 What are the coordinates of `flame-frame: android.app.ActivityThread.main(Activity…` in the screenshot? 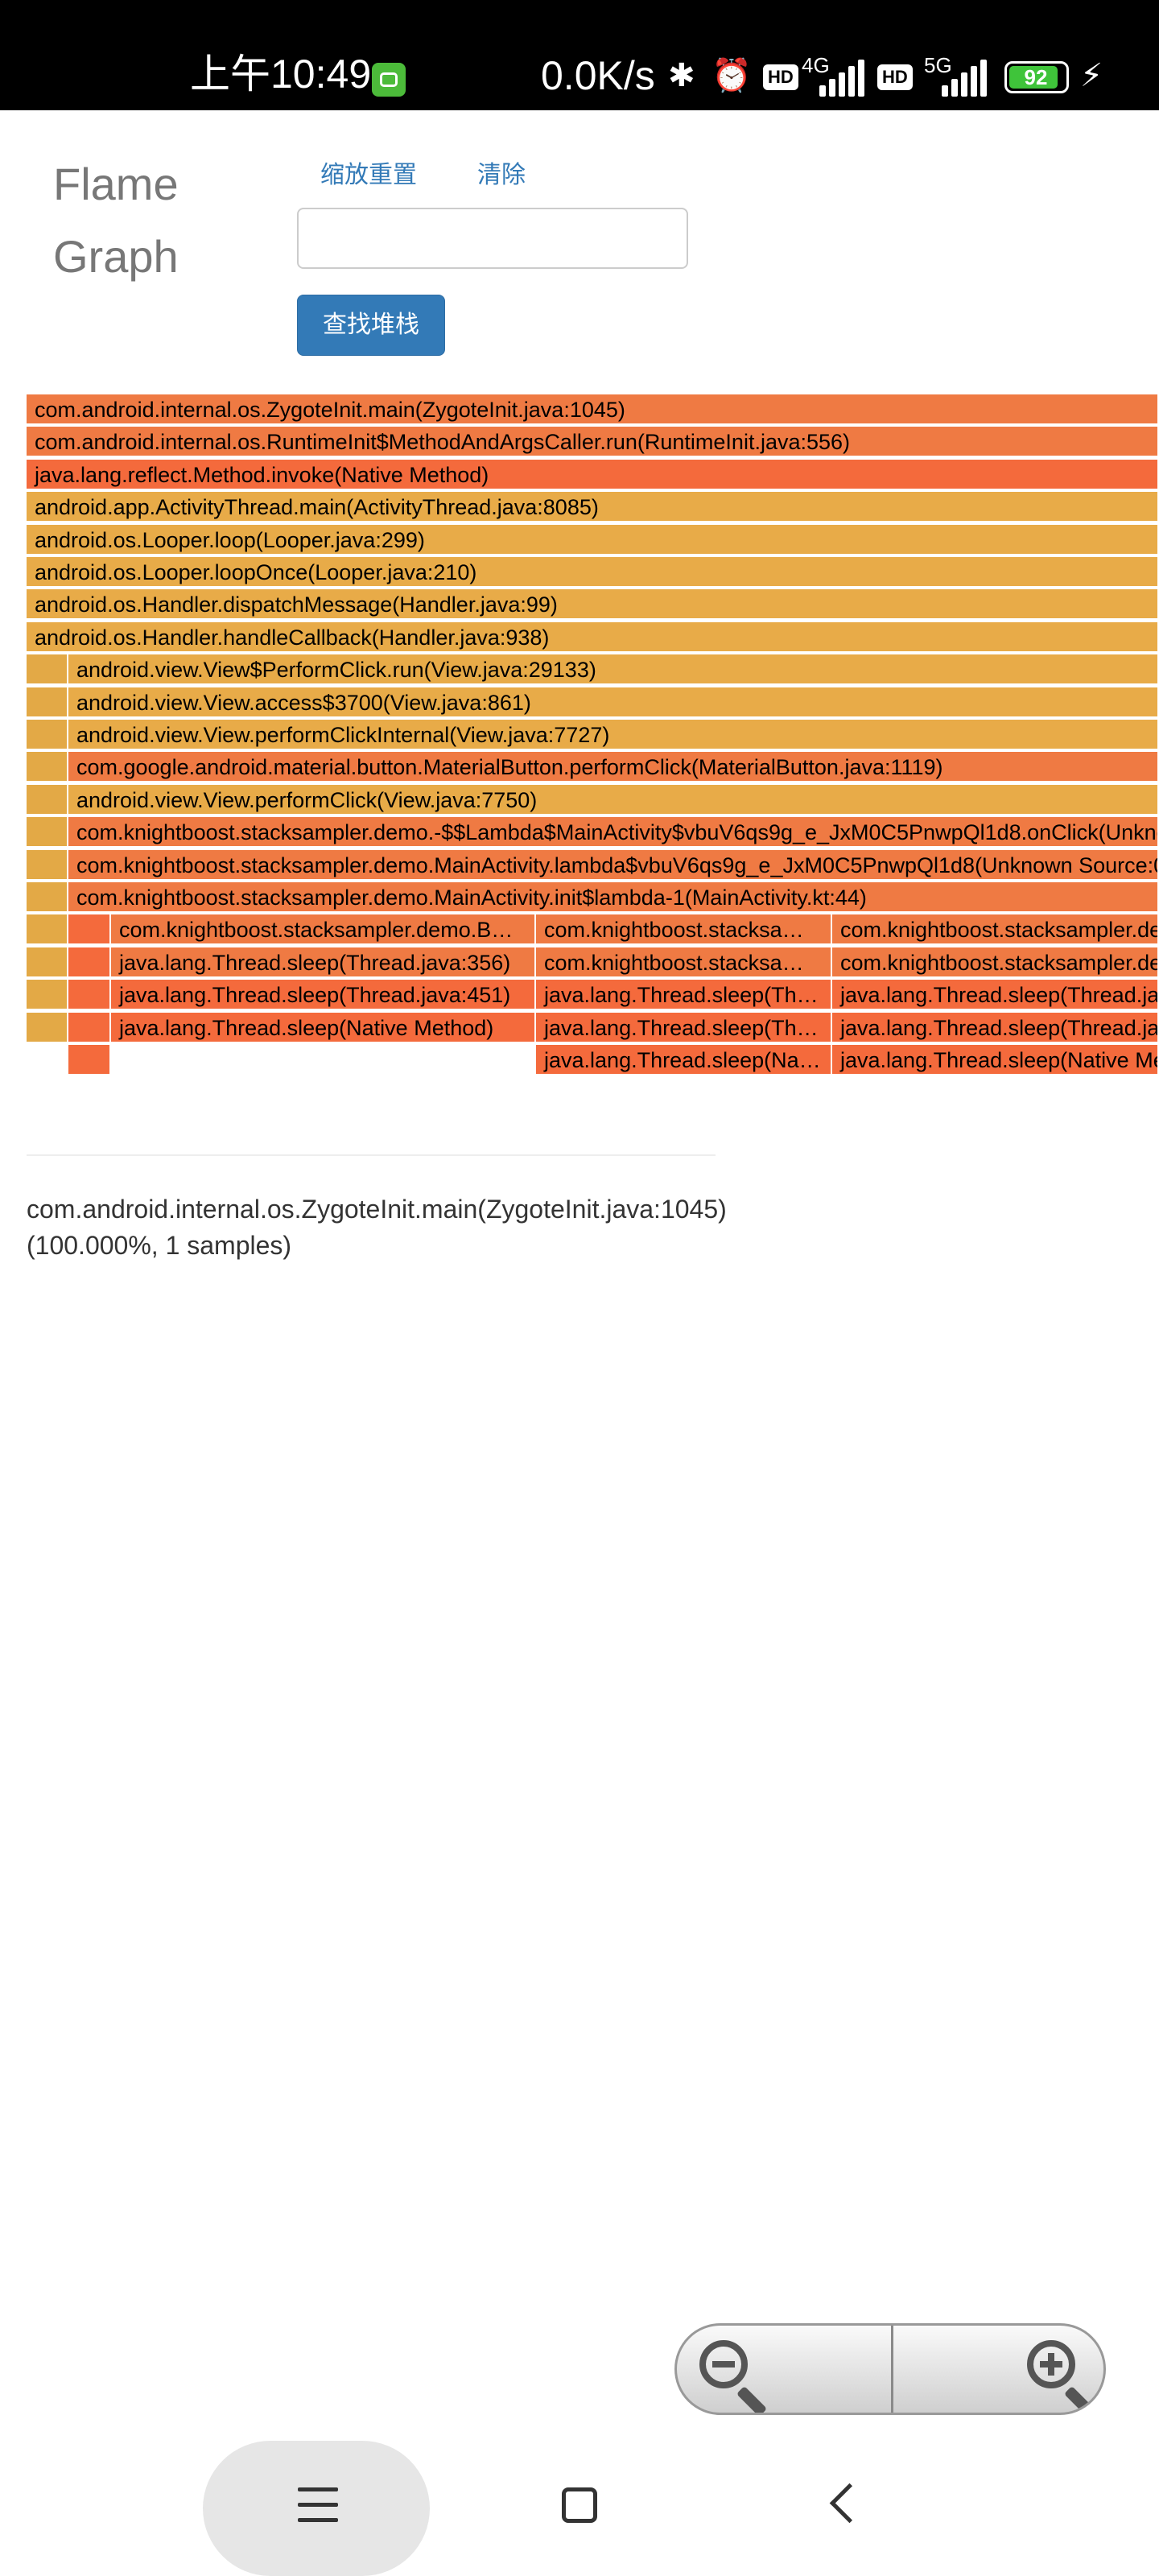 It's located at (593, 507).